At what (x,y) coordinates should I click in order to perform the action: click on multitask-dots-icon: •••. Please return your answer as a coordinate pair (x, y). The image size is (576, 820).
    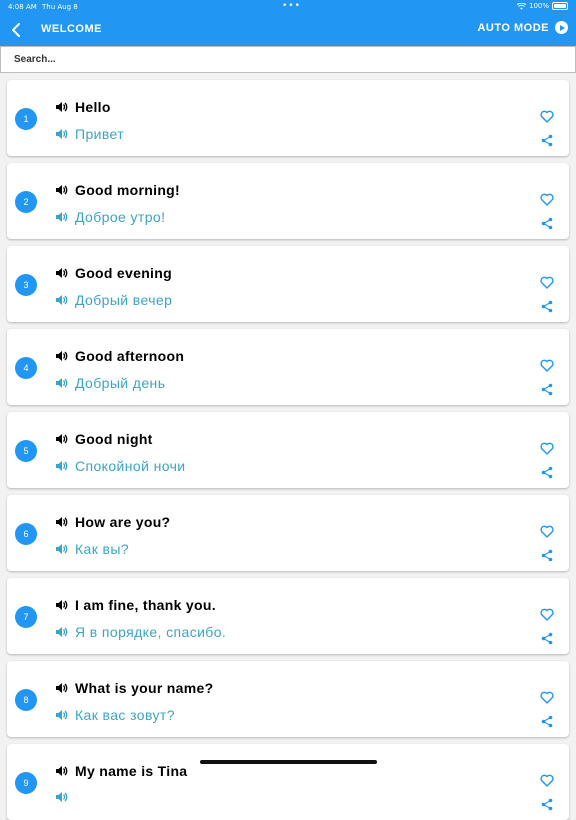
    Looking at the image, I should click on (291, 6).